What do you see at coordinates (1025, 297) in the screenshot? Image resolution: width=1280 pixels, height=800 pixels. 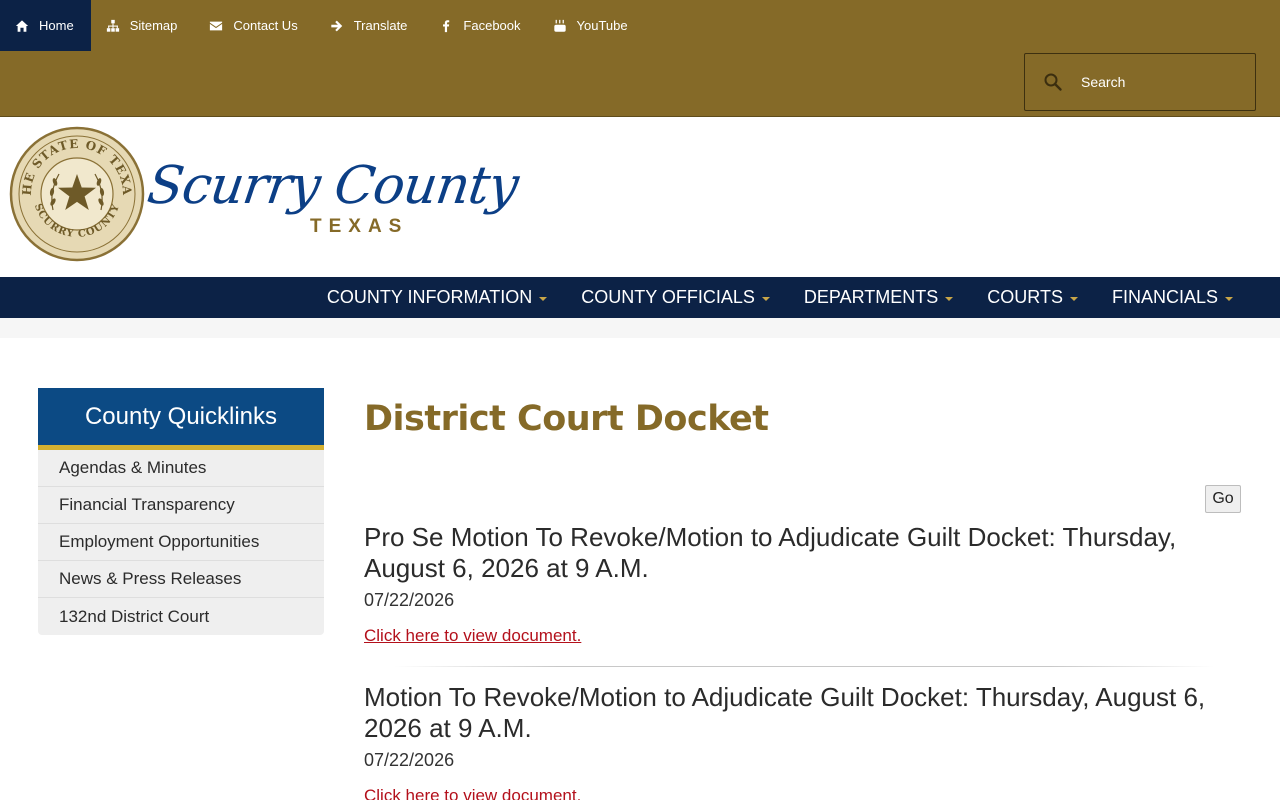 I see `nav-label: COURTS` at bounding box center [1025, 297].